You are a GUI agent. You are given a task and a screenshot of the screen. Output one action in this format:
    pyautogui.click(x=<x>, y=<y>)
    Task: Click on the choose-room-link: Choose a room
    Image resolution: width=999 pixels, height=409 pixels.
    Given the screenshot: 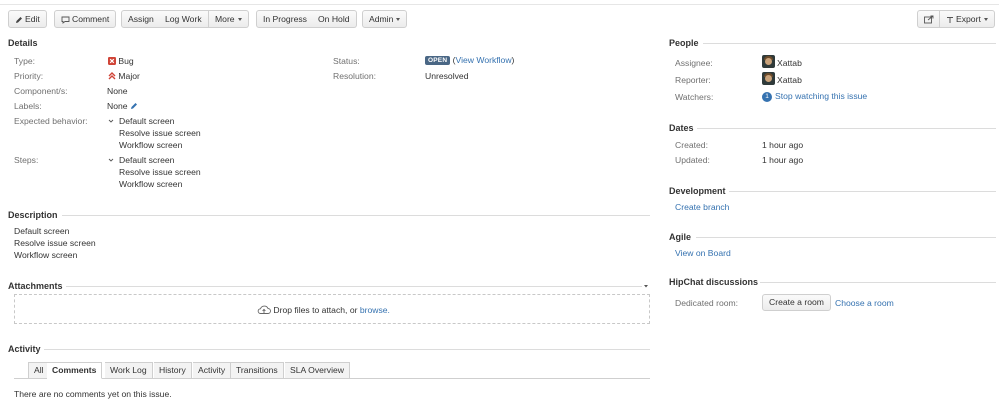 What is the action you would take?
    pyautogui.click(x=864, y=303)
    